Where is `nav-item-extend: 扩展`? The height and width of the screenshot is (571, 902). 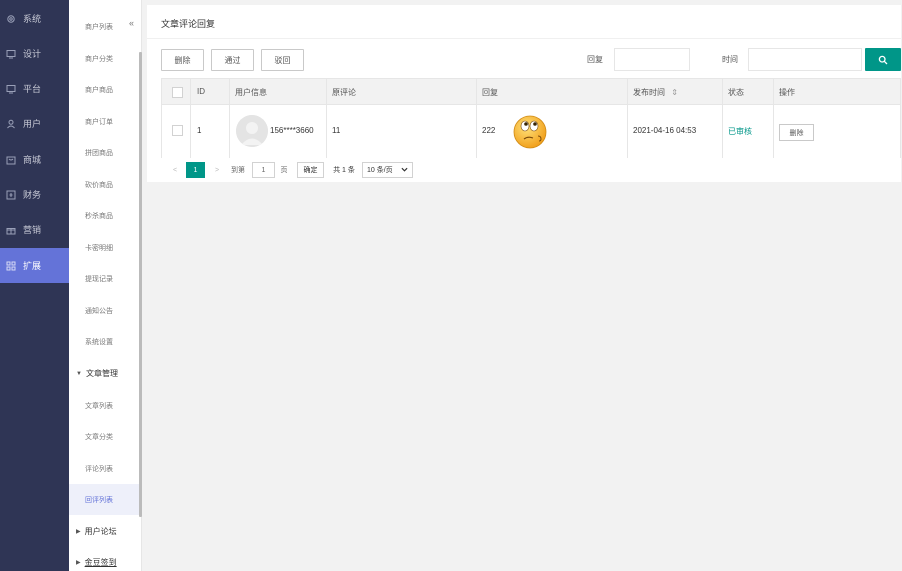 nav-item-extend: 扩展 is located at coordinates (34, 265).